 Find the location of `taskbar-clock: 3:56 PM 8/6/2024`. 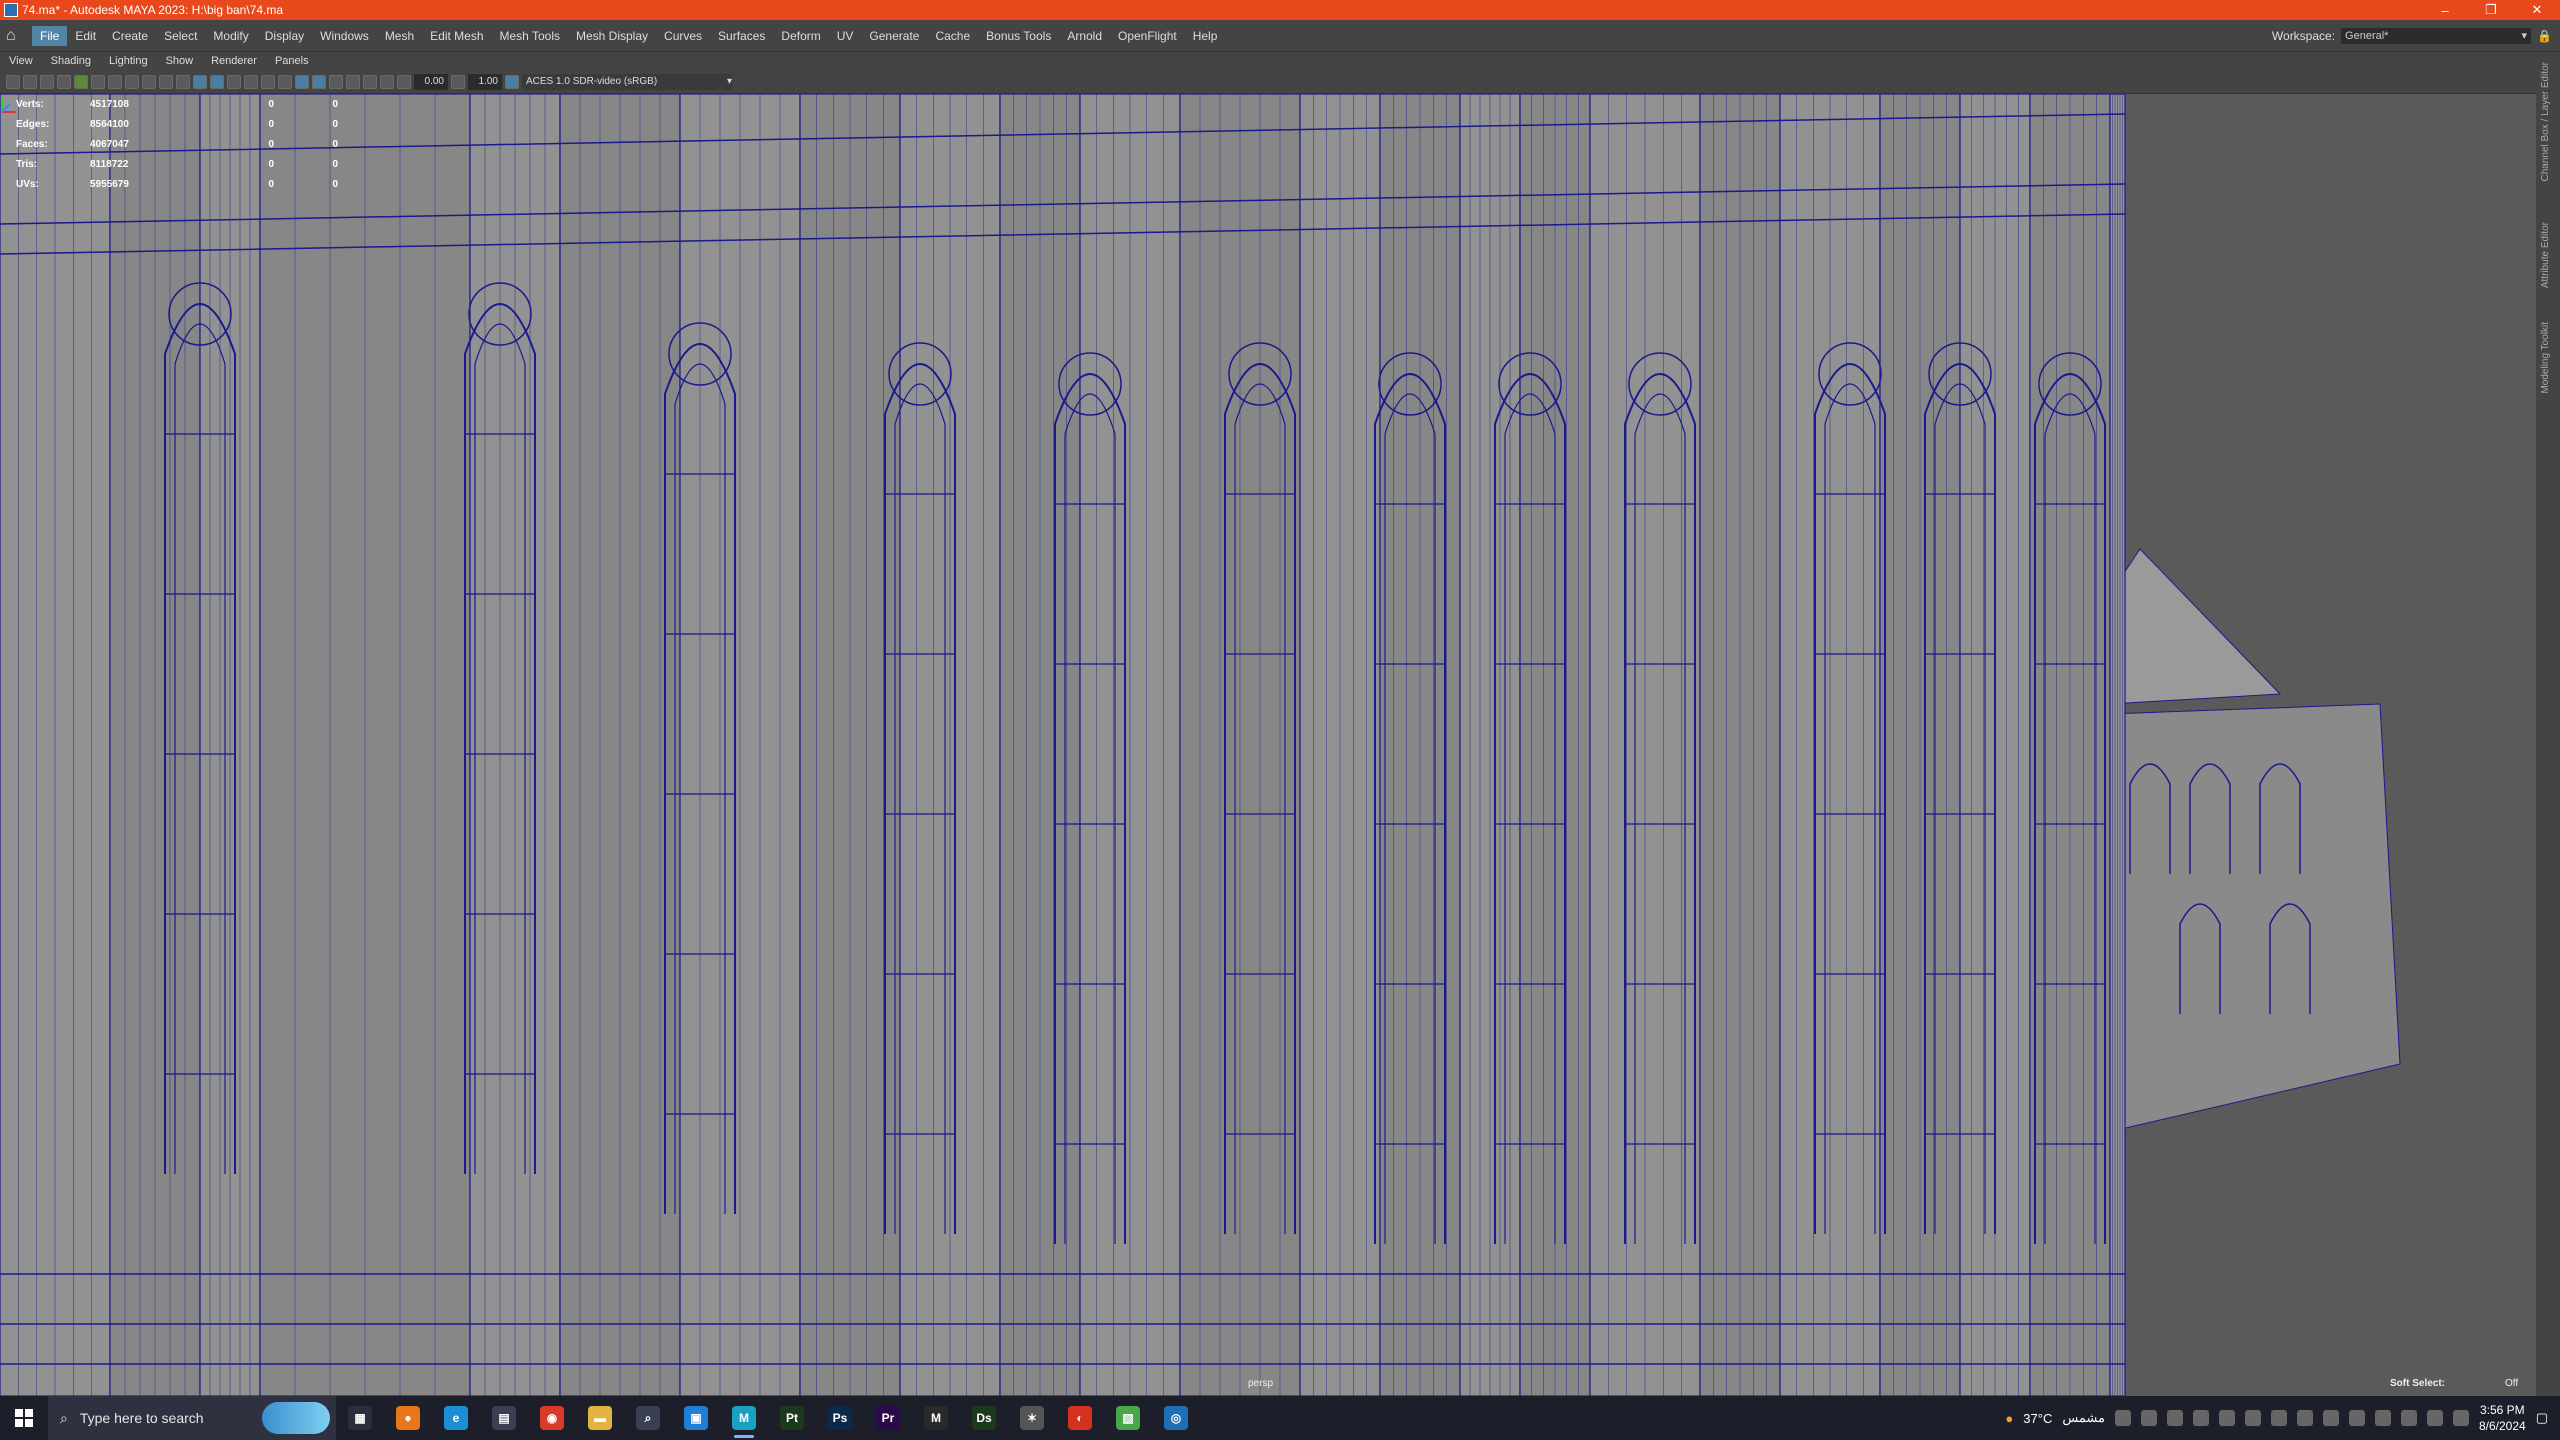

taskbar-clock: 3:56 PM 8/6/2024 is located at coordinates (2502, 1418).